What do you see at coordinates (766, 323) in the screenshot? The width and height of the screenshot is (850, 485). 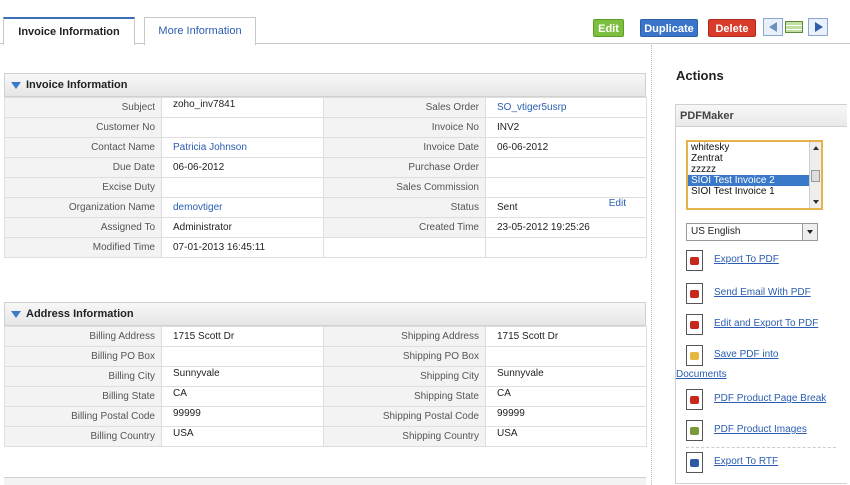 I see `edit-export-link: Edit and Export To PDF` at bounding box center [766, 323].